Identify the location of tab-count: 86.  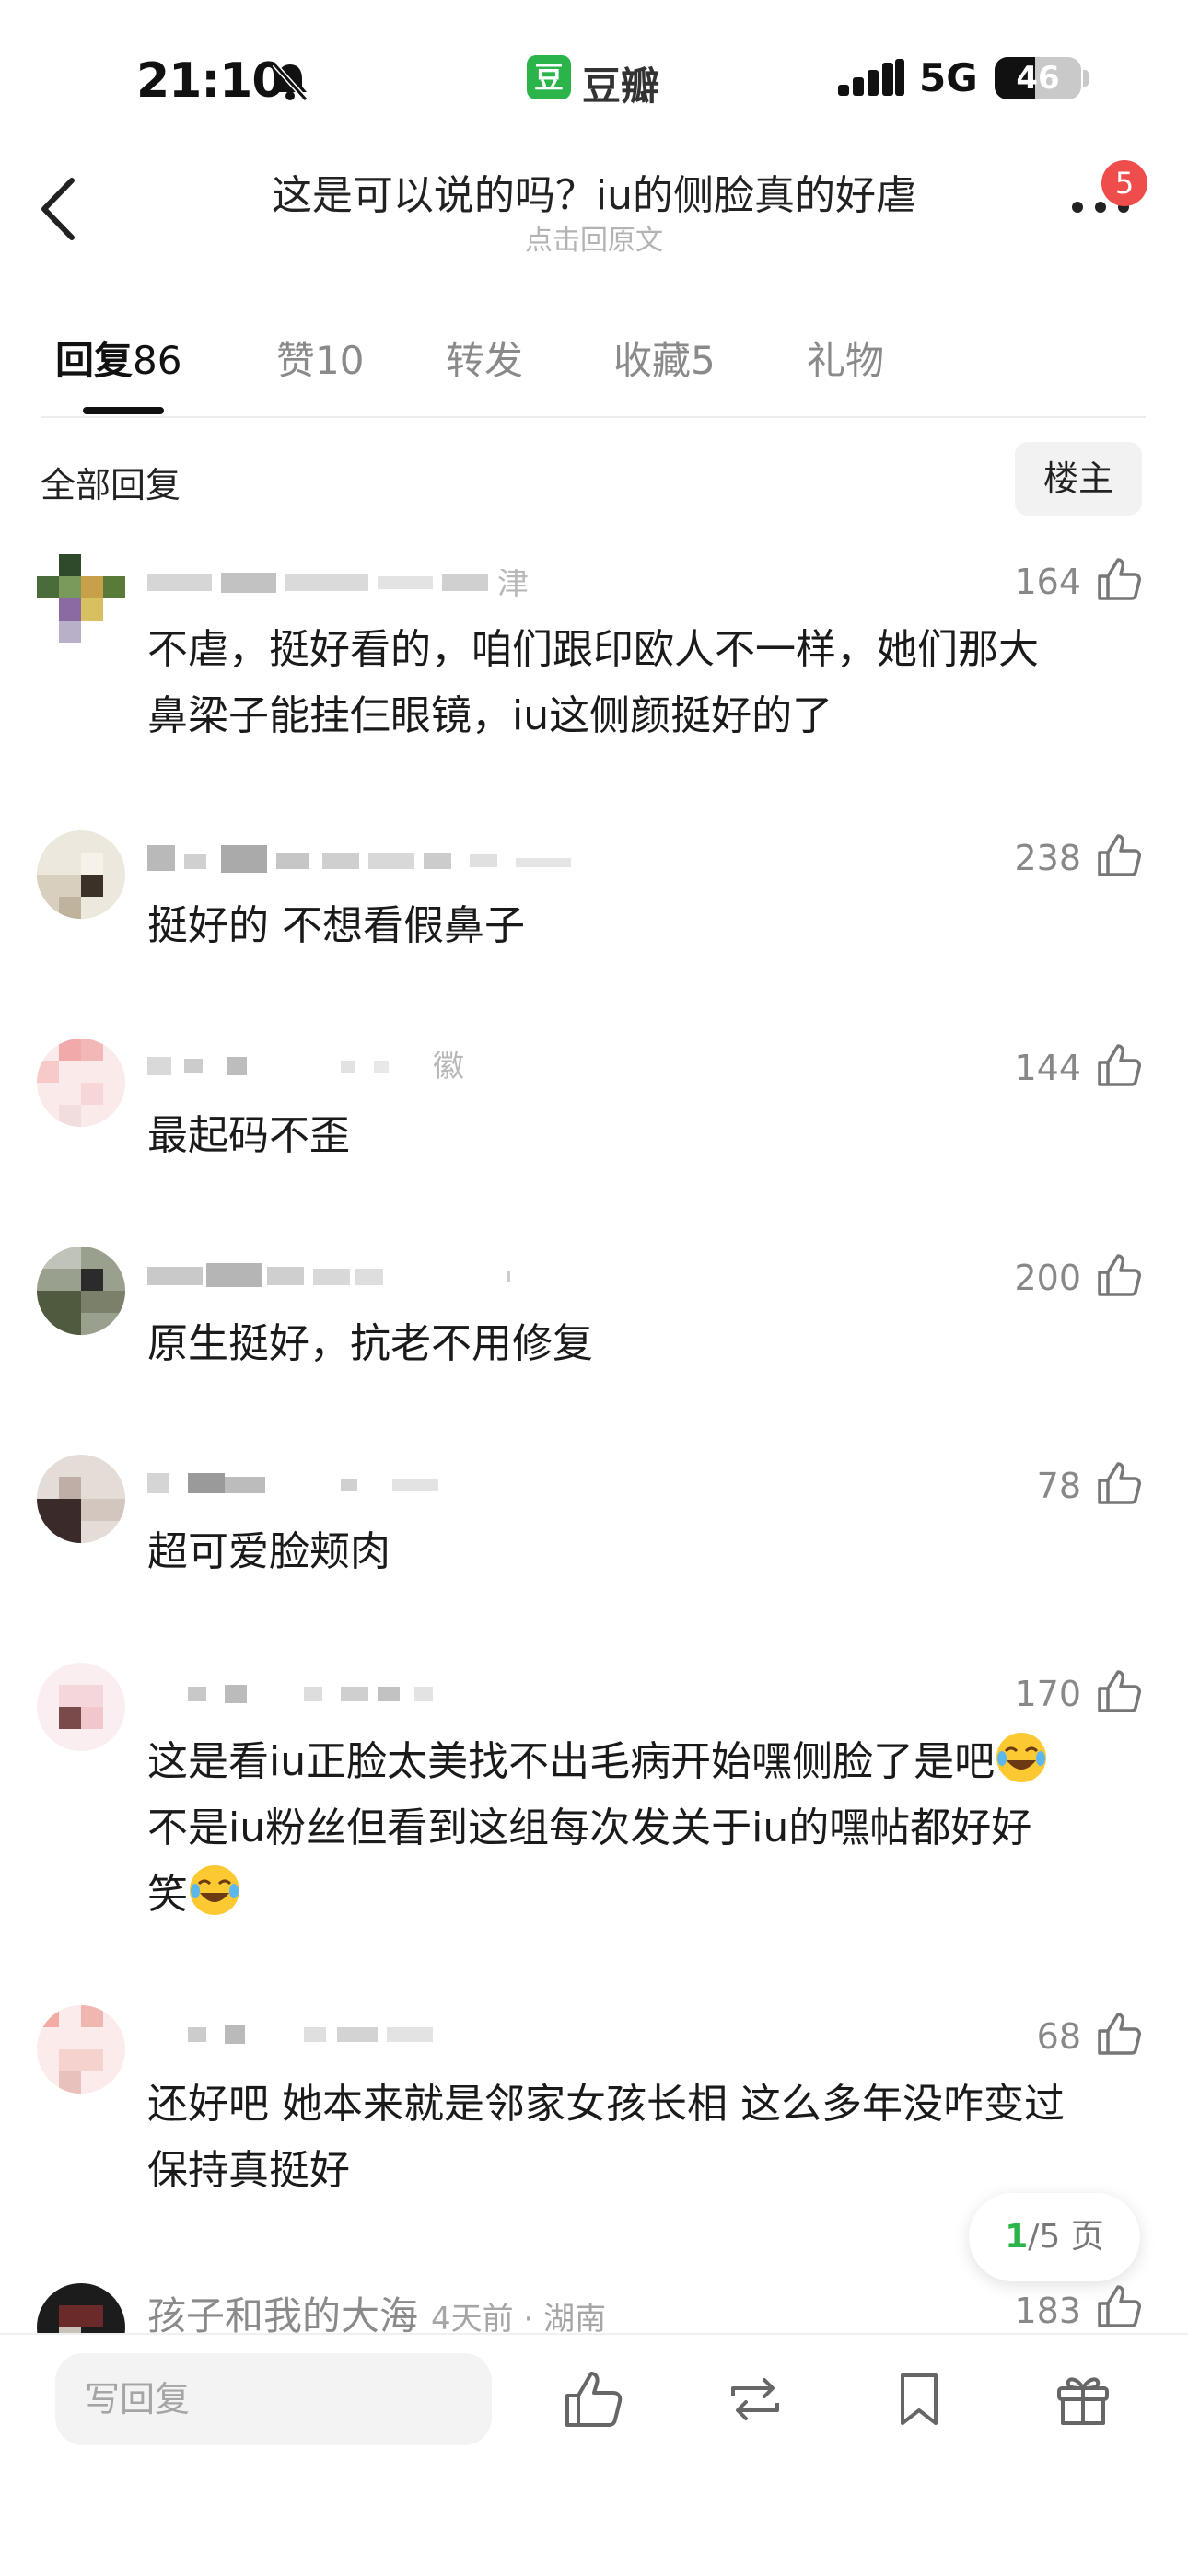
(157, 360).